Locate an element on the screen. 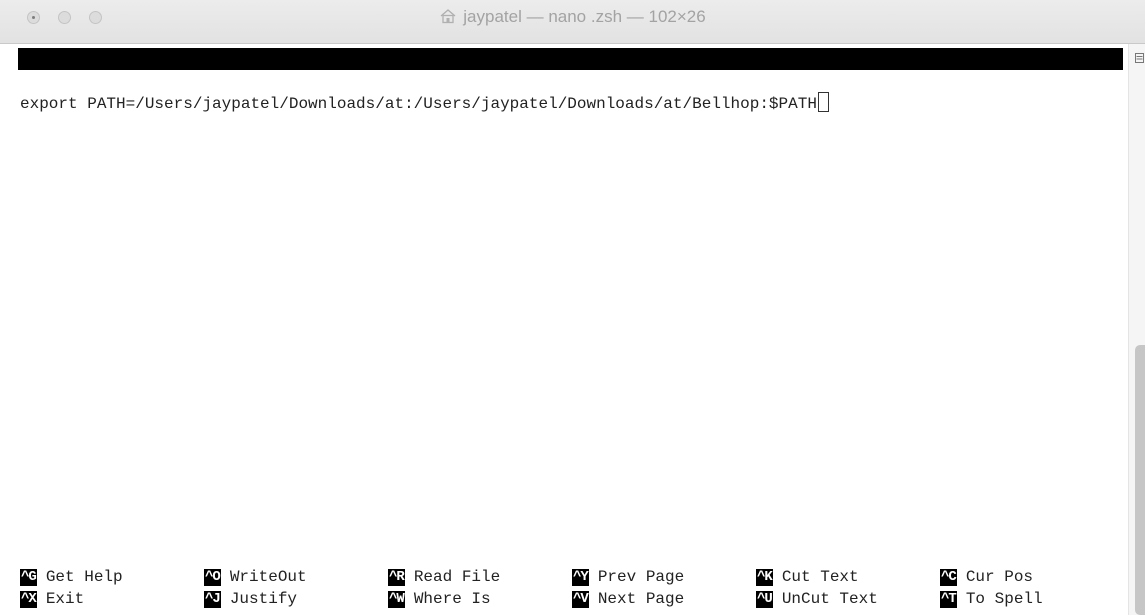 This screenshot has width=1145, height=615. vertical-scrollbar-thumb is located at coordinates (1140, 480).